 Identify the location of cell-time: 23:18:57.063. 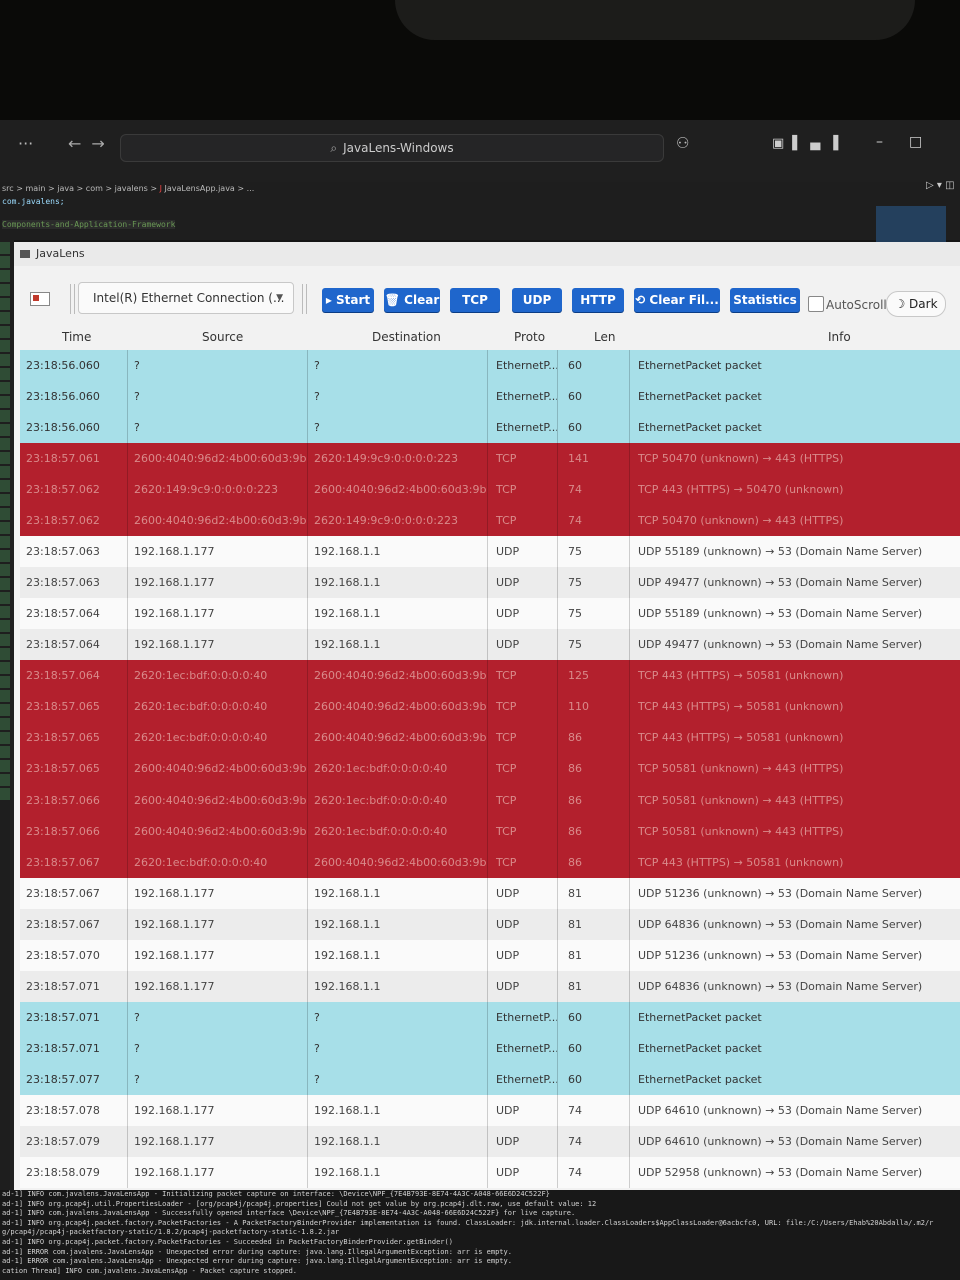
(74, 552).